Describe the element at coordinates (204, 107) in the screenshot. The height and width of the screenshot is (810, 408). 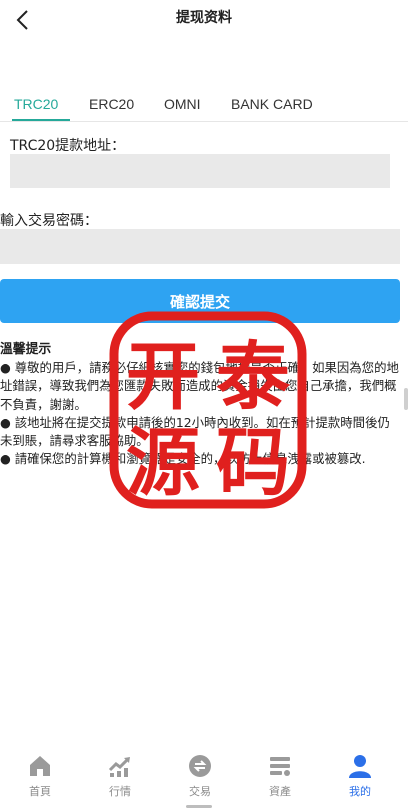
I see `network-tabs: TRC20 ERC20 OMNI BANK CARD` at that location.